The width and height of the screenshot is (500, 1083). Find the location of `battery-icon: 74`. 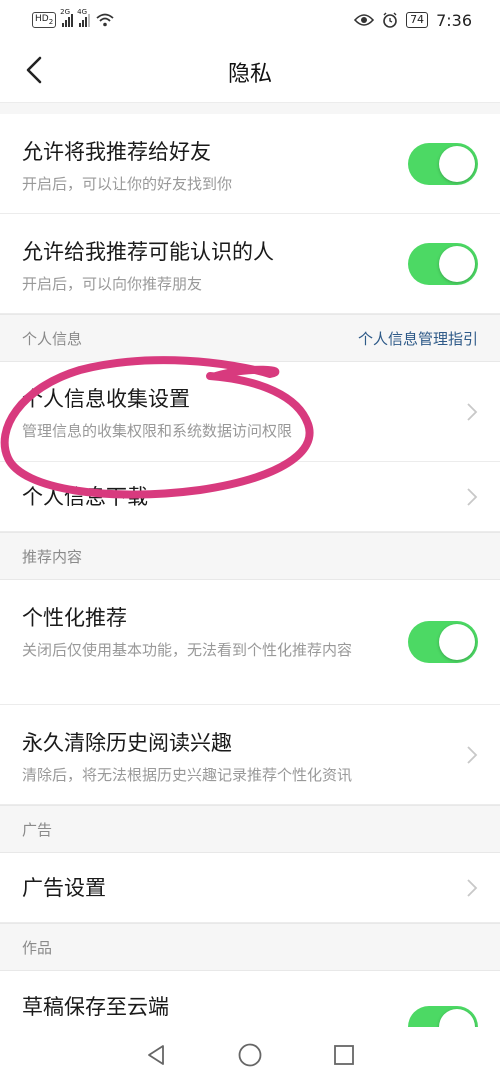

battery-icon: 74 is located at coordinates (417, 20).